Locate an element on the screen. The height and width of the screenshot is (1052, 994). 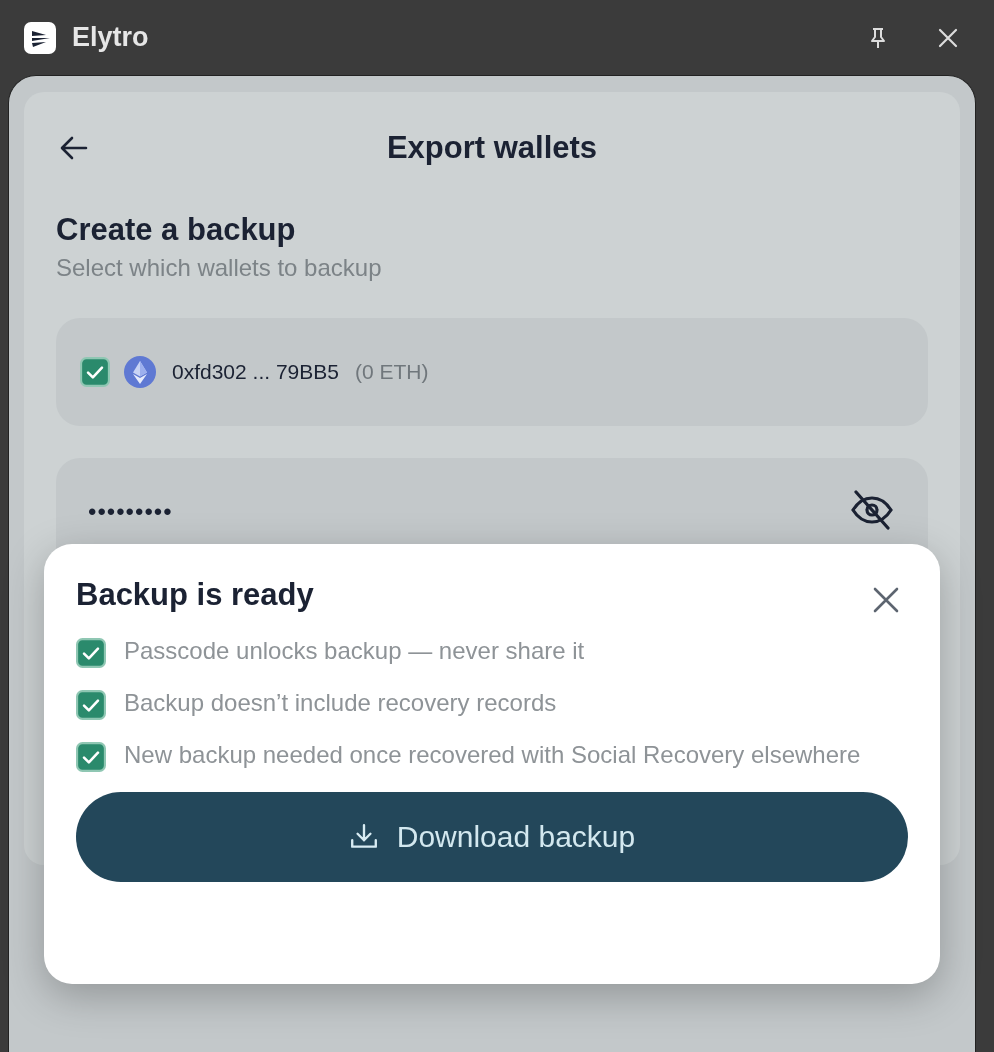
checklist-text: Backup doesn’t include recovery records is located at coordinates (340, 703).